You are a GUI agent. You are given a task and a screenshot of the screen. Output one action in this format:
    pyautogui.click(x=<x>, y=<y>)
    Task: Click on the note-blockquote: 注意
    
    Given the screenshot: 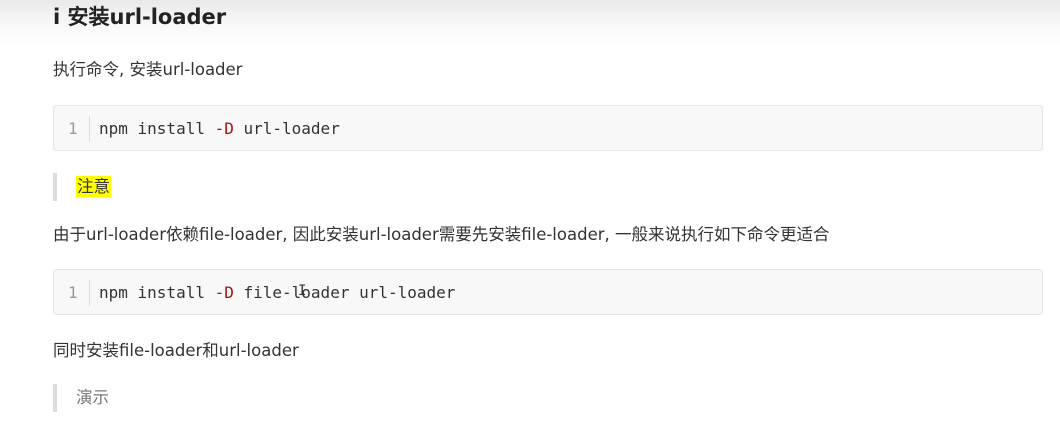 What is the action you would take?
    pyautogui.click(x=82, y=187)
    